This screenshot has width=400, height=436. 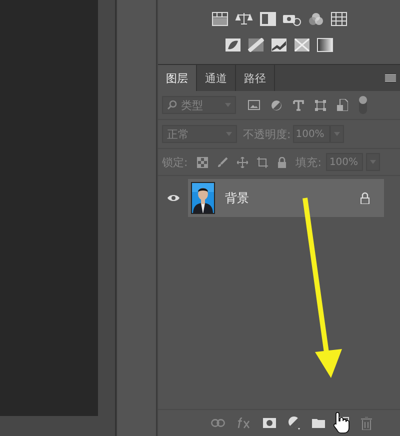 What do you see at coordinates (342, 105) in the screenshot?
I see `smart-object-icon` at bounding box center [342, 105].